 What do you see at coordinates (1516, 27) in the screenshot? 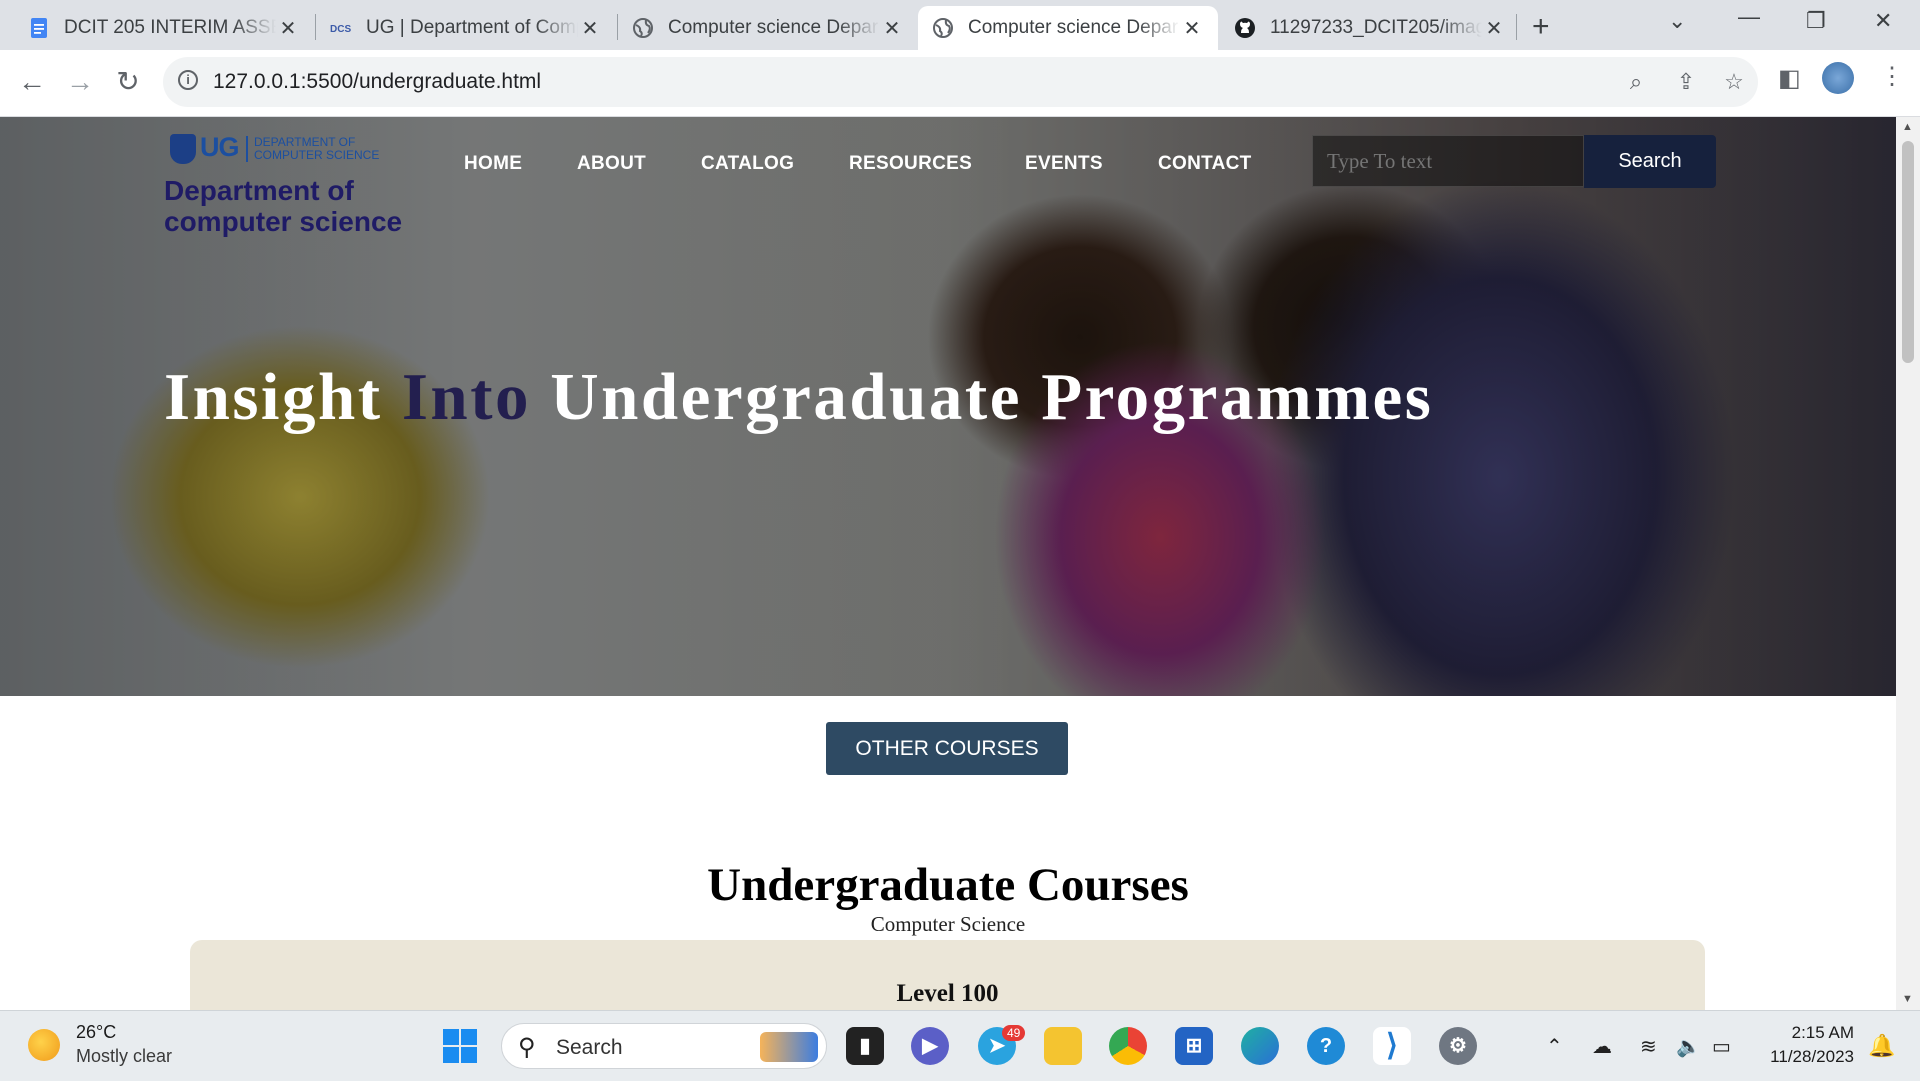
I see `tab-separator` at bounding box center [1516, 27].